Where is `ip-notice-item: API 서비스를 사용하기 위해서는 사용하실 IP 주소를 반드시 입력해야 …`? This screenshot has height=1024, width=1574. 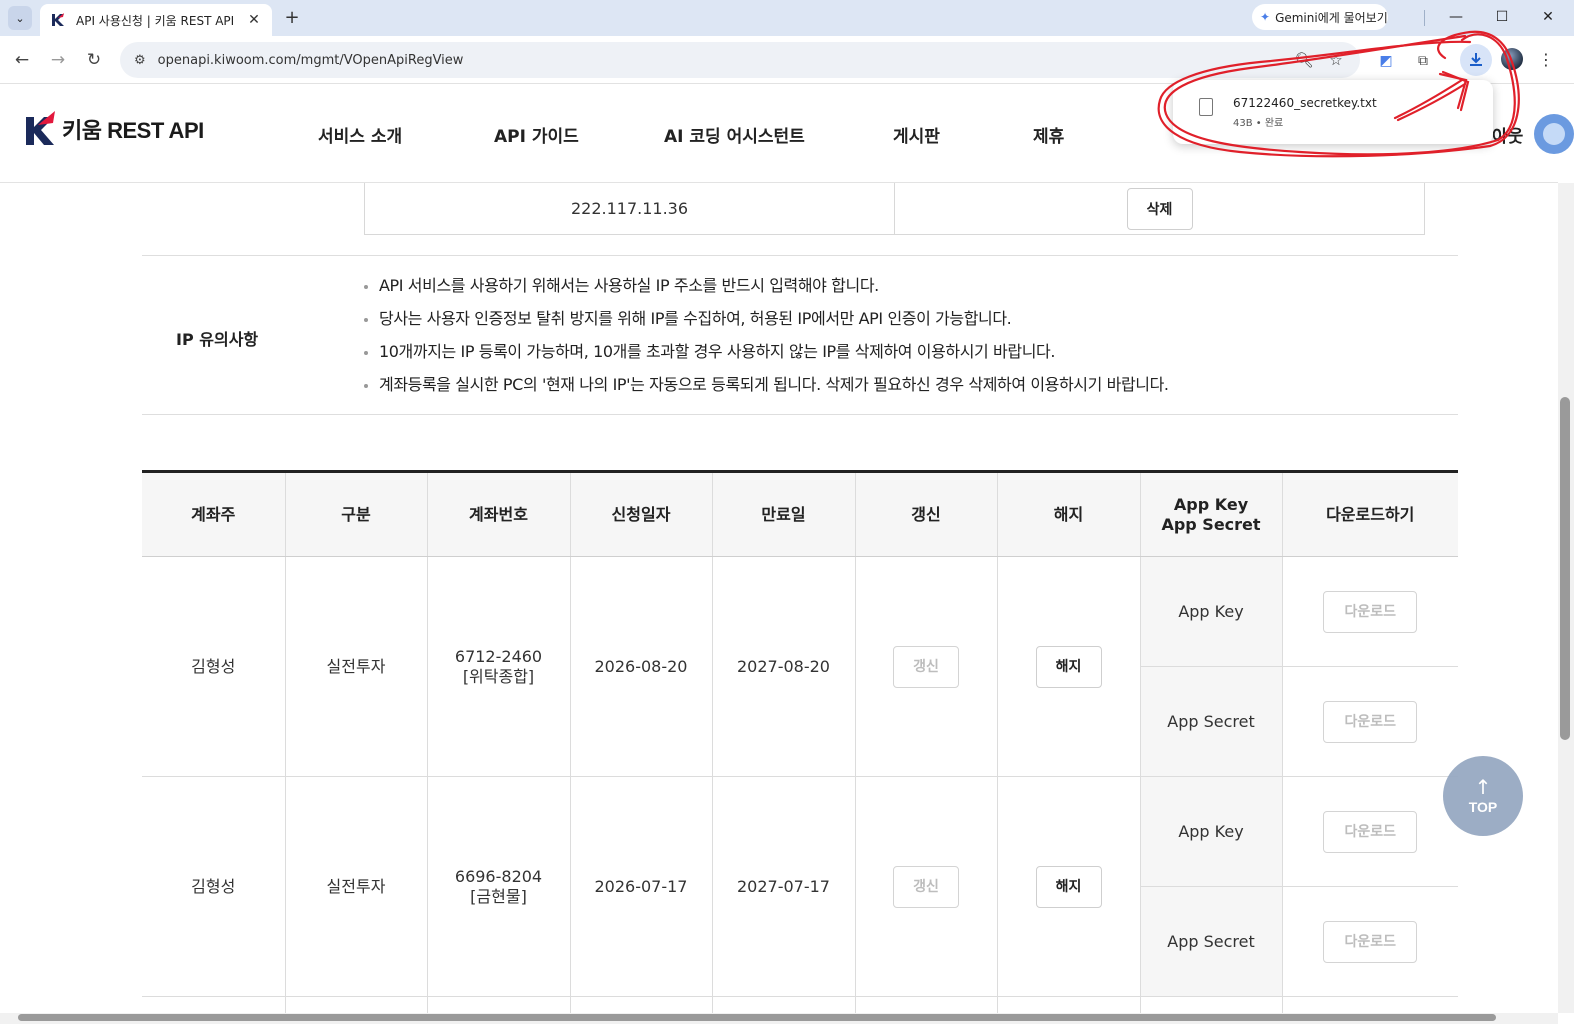
ip-notice-item: API 서비스를 사용하기 위해서는 사용하실 IP 주소를 반드시 입력해야 … is located at coordinates (766, 292).